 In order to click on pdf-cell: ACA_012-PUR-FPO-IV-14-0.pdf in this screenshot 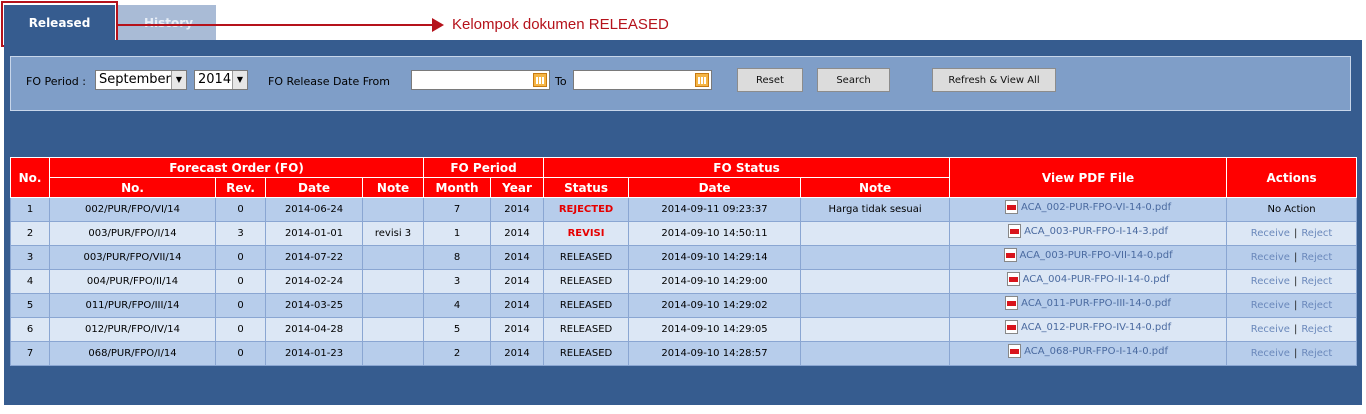, I will do `click(1088, 329)`.